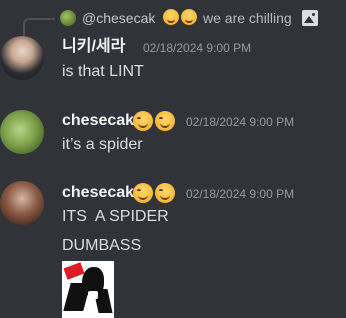  Describe the element at coordinates (39, 27) in the screenshot. I see `reply-spine` at that location.